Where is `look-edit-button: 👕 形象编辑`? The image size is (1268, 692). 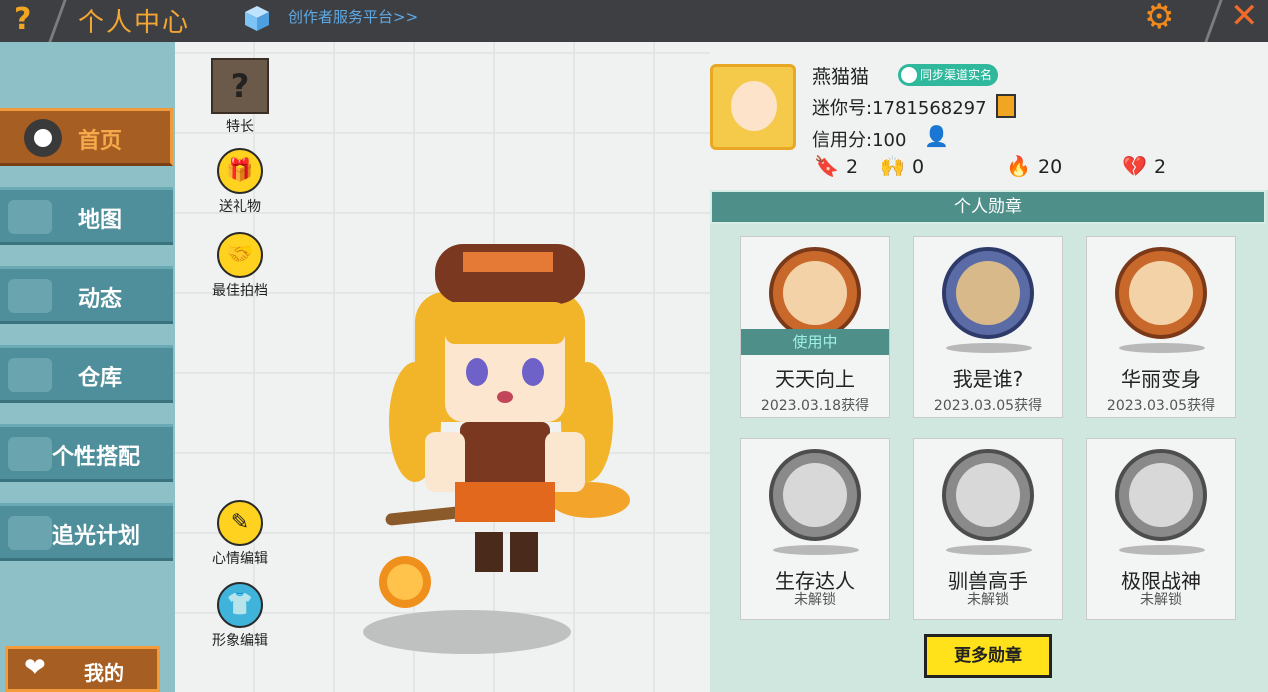 look-edit-button: 👕 形象编辑 is located at coordinates (240, 616).